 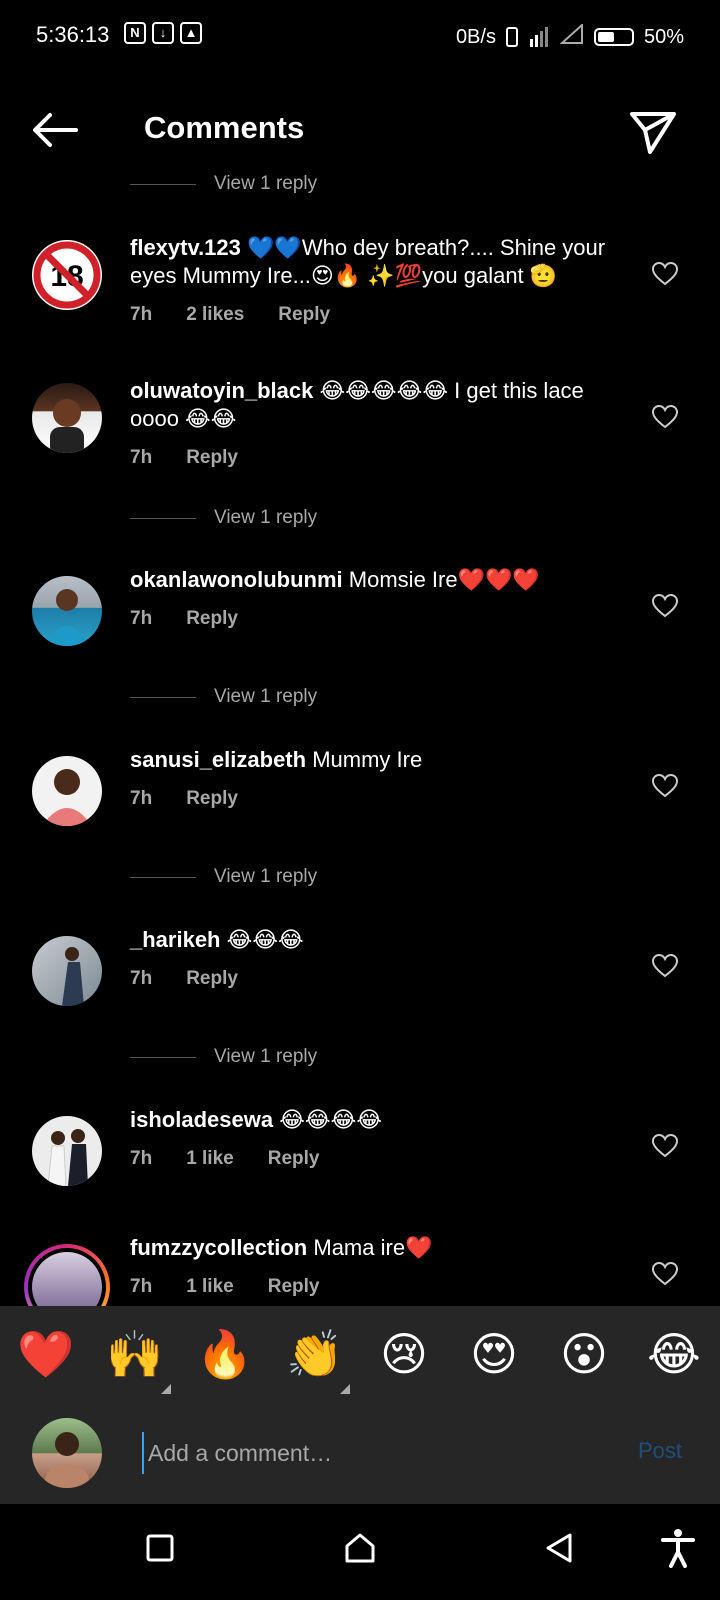 What do you see at coordinates (265, 939) in the screenshot?
I see `comment-body: 😂😂😂` at bounding box center [265, 939].